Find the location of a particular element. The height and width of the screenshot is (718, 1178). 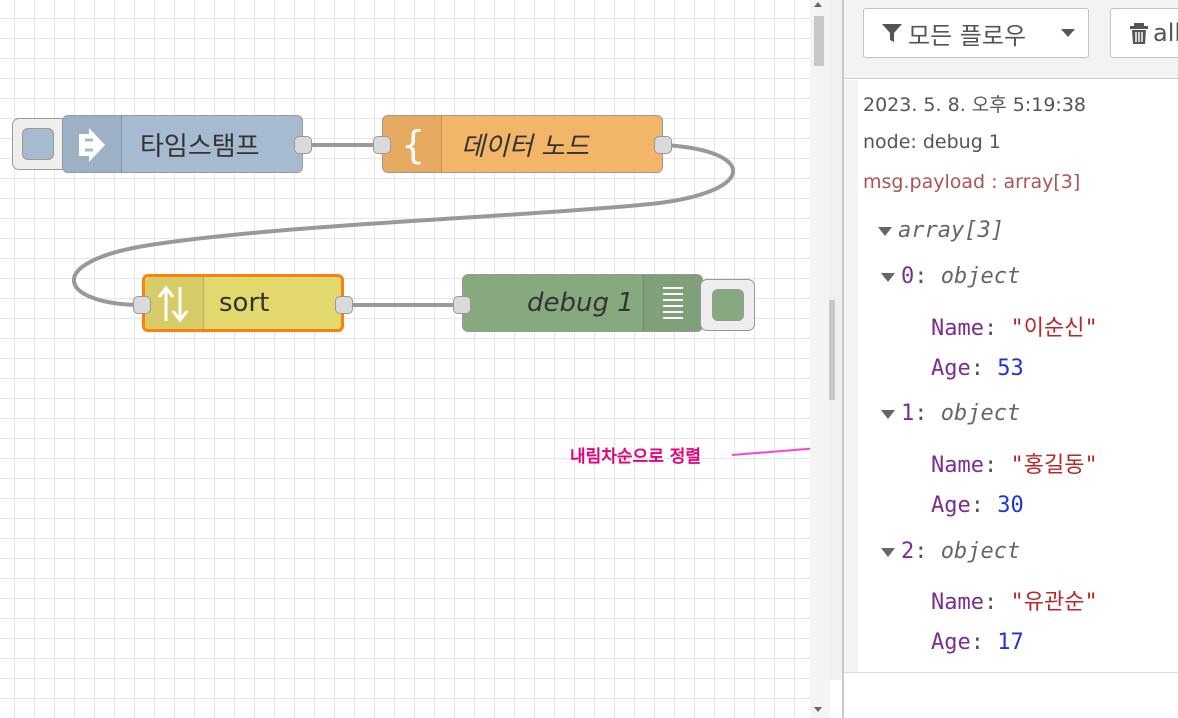

clear-messages-button: all is located at coordinates (1144, 33).